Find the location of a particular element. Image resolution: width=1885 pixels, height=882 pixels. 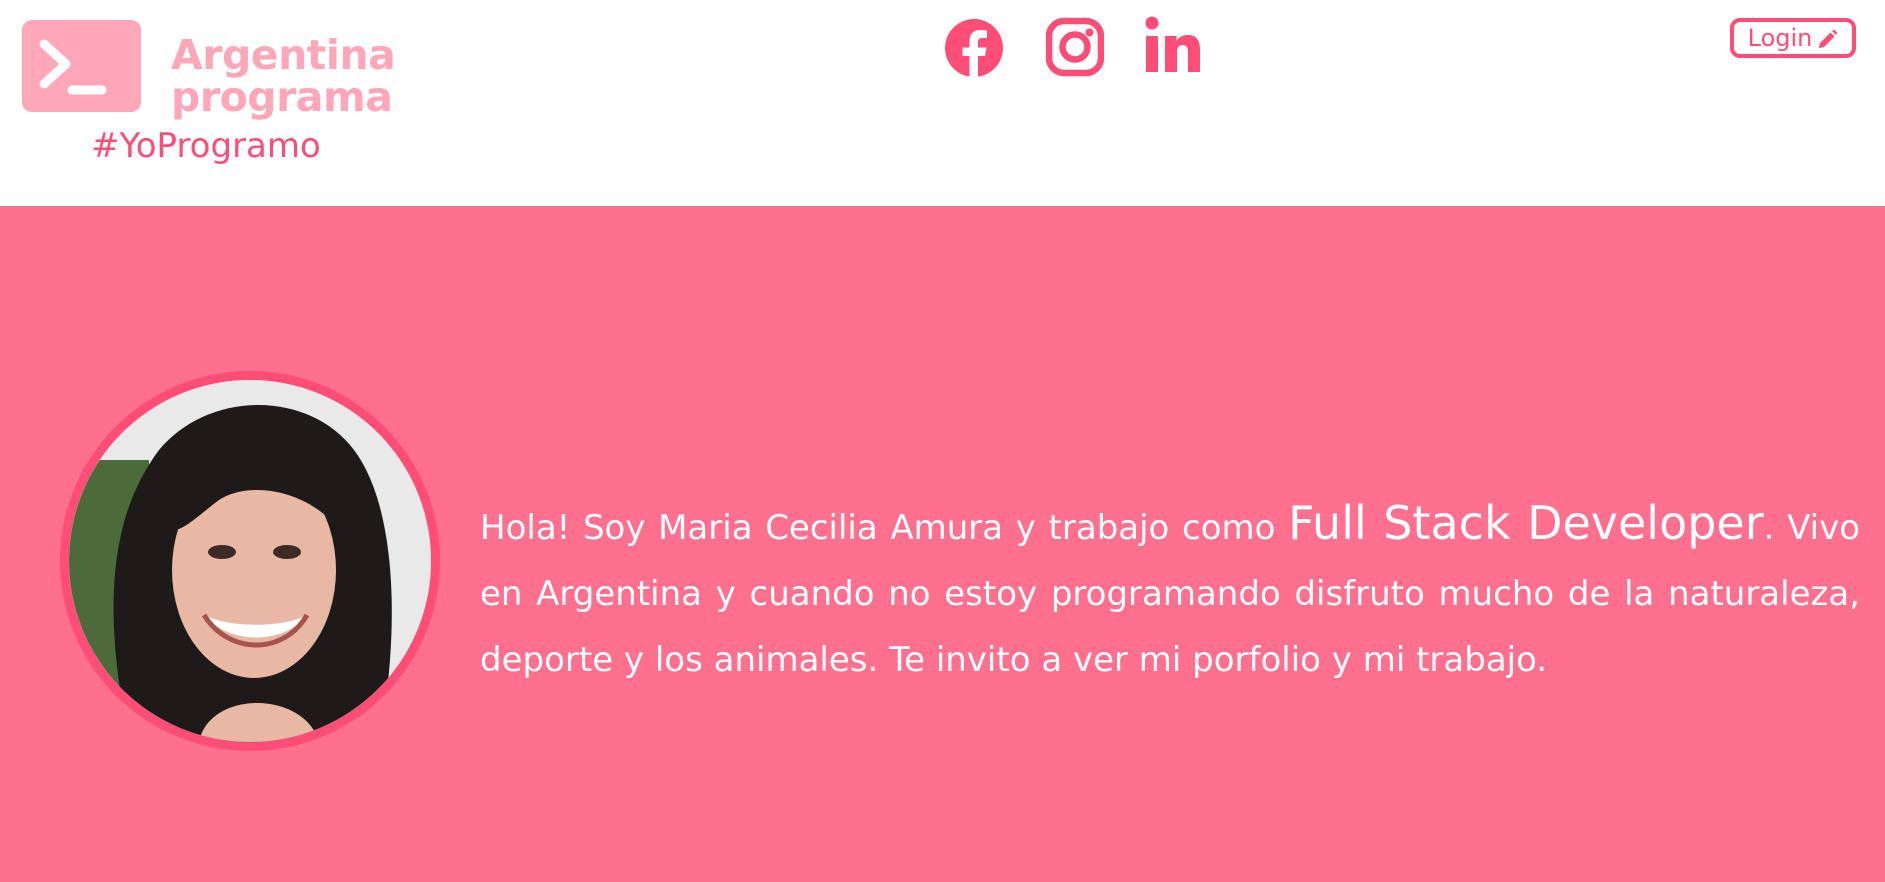

role-title: Full Stack Developer is located at coordinates (1526, 523).